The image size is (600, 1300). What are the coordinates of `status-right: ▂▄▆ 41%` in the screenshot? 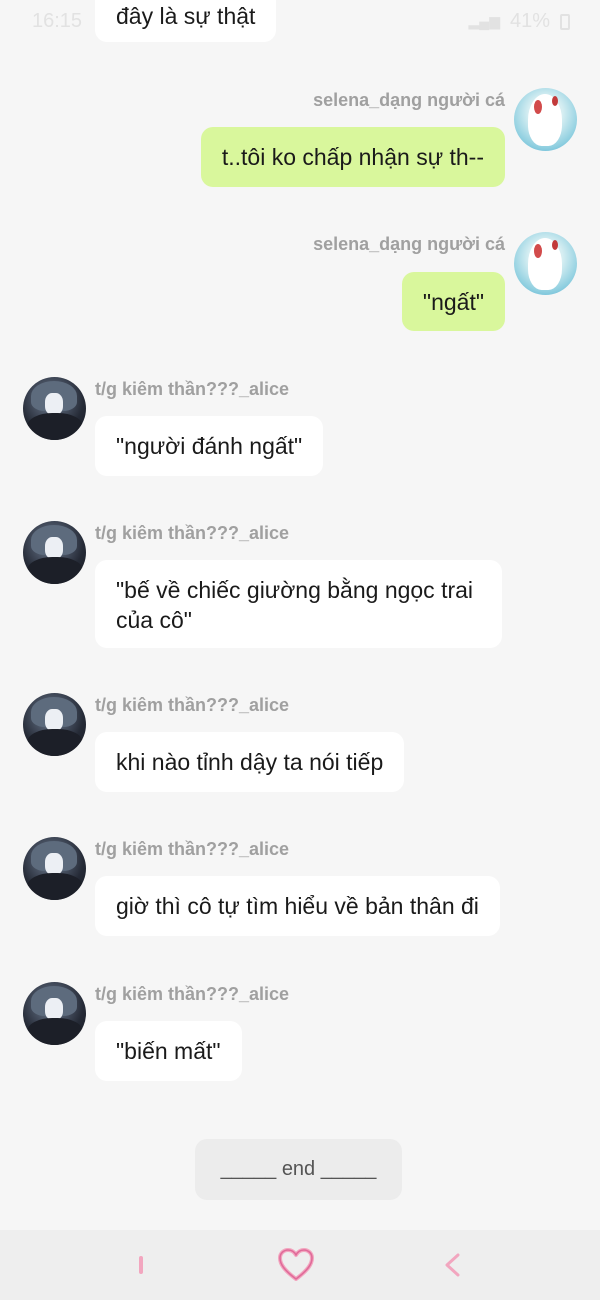 It's located at (519, 21).